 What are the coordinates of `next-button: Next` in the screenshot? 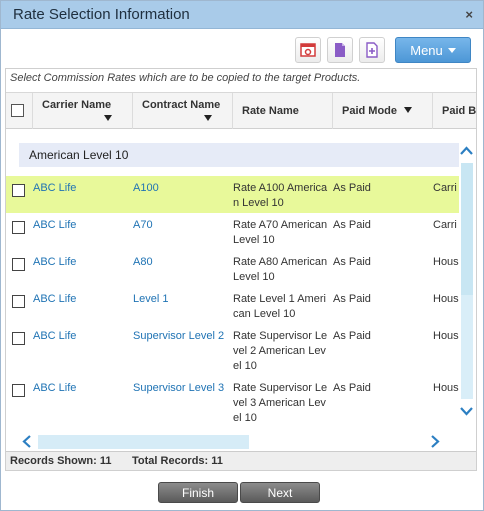 It's located at (280, 492).